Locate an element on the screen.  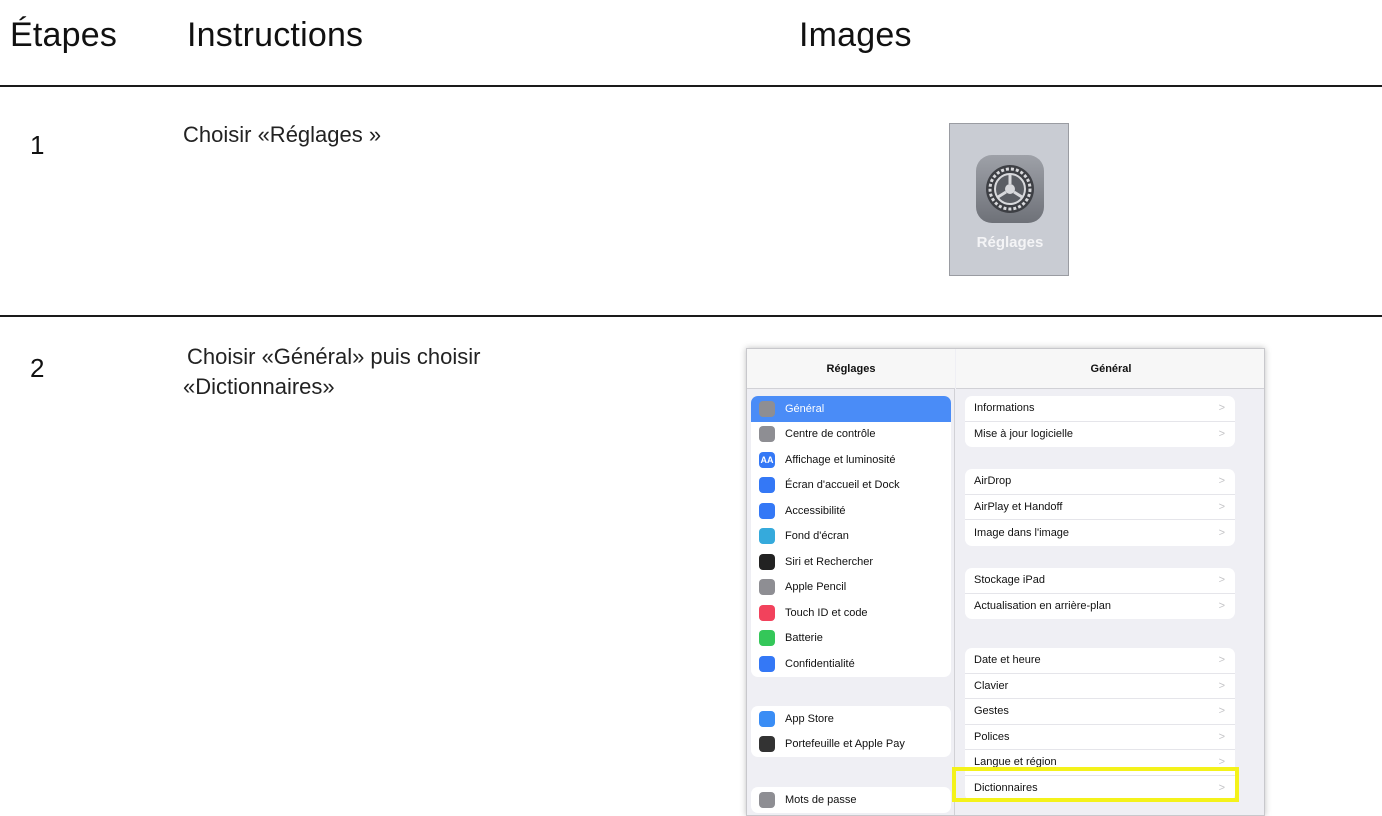
general-item-label: Stockage iPad is located at coordinates (1009, 580).